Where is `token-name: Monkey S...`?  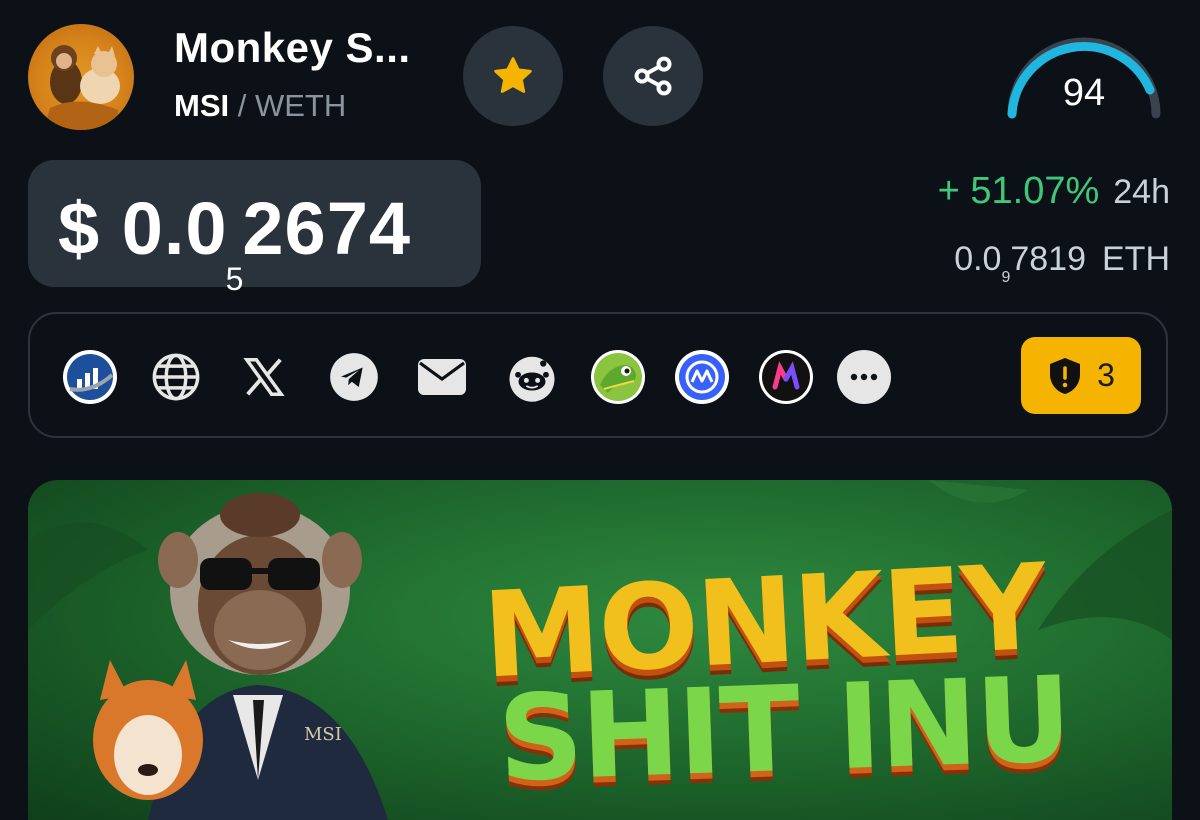
token-name: Monkey S... is located at coordinates (292, 47).